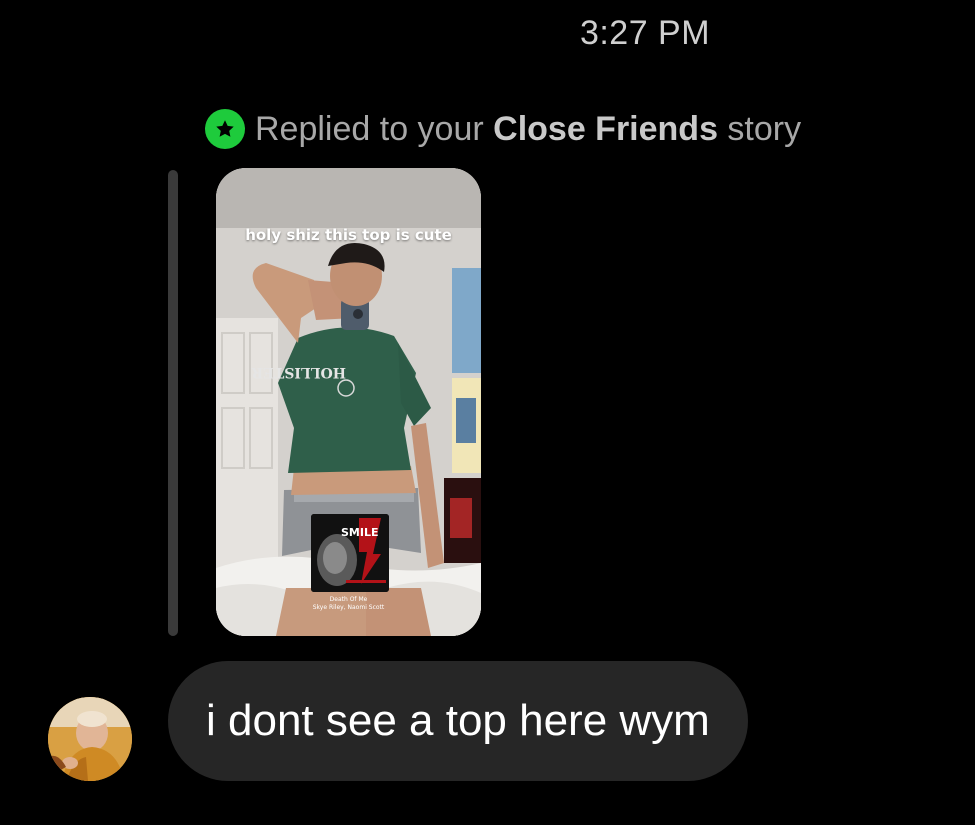 This screenshot has height=825, width=975. What do you see at coordinates (298, 372) in the screenshot?
I see `svg-text: HOLLISTER` at bounding box center [298, 372].